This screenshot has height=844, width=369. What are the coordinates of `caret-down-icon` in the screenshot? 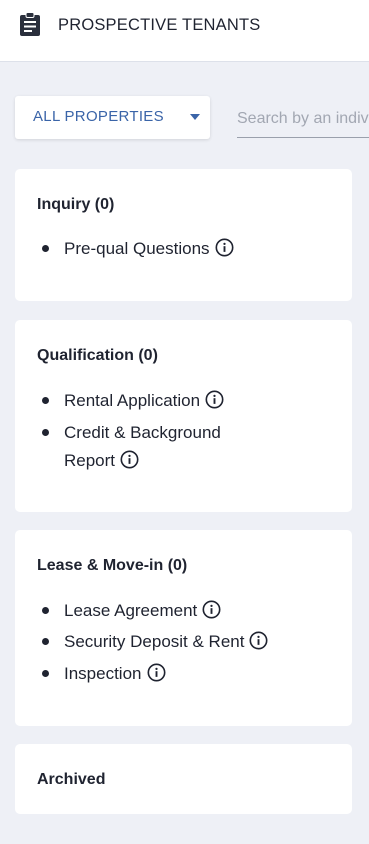 It's located at (195, 117).